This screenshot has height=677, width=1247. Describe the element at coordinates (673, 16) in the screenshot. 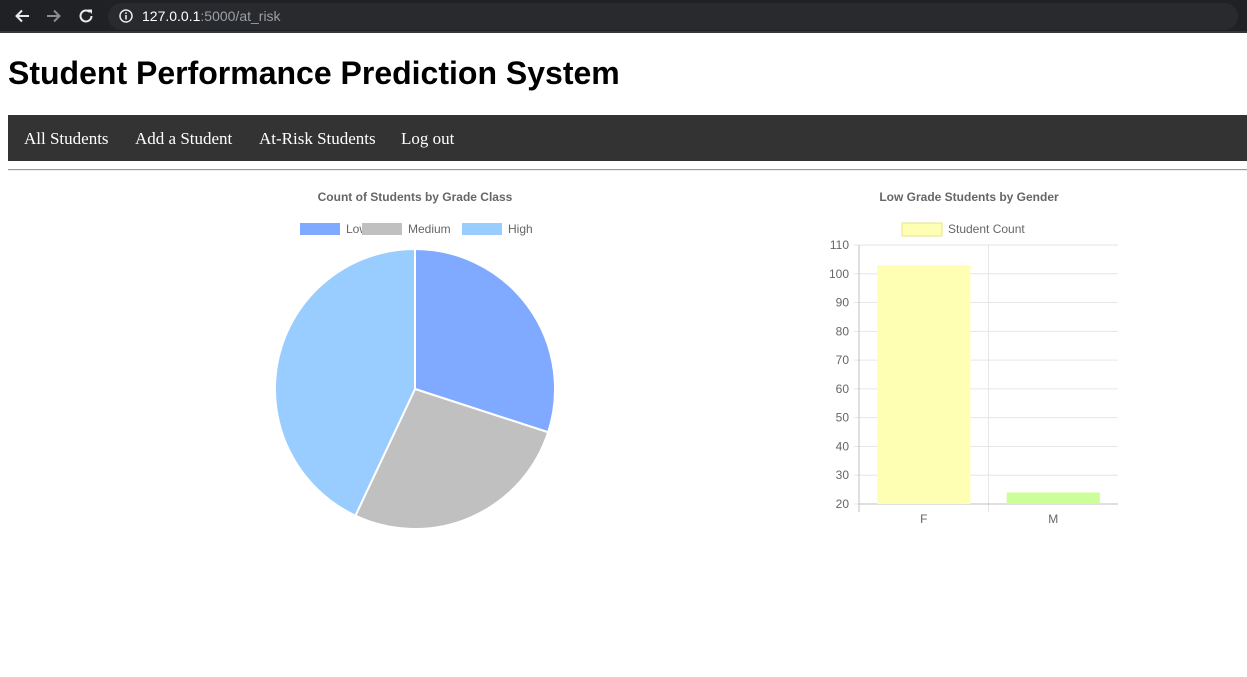

I see `address-bar: 127.0.0.1:5000/at_risk` at that location.